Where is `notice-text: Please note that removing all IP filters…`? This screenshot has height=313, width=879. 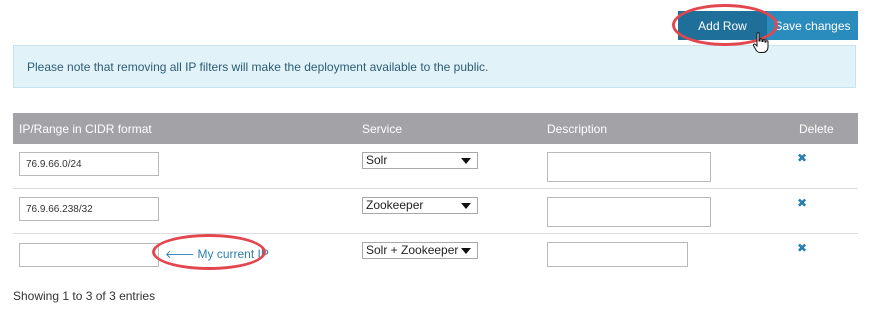 notice-text: Please note that removing all IP filters… is located at coordinates (258, 66).